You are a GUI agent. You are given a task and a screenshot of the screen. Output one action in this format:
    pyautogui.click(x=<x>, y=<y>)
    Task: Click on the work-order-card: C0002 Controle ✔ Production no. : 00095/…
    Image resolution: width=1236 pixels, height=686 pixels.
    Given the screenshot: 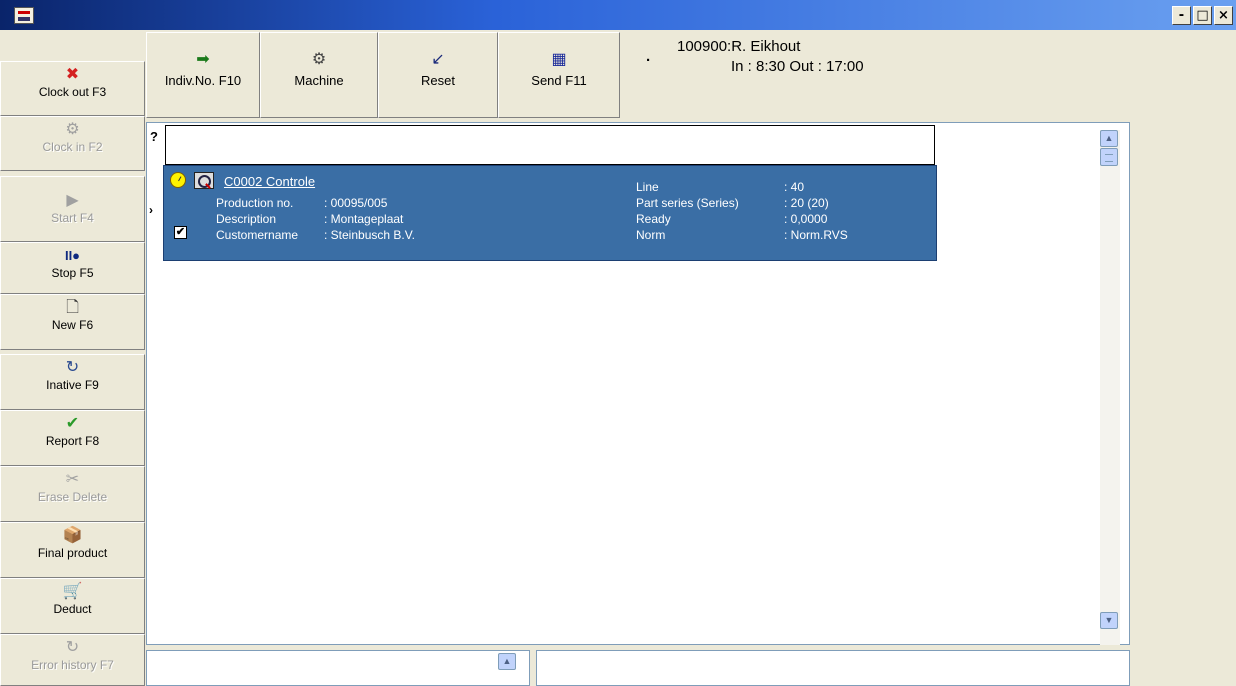 What is the action you would take?
    pyautogui.click(x=550, y=213)
    